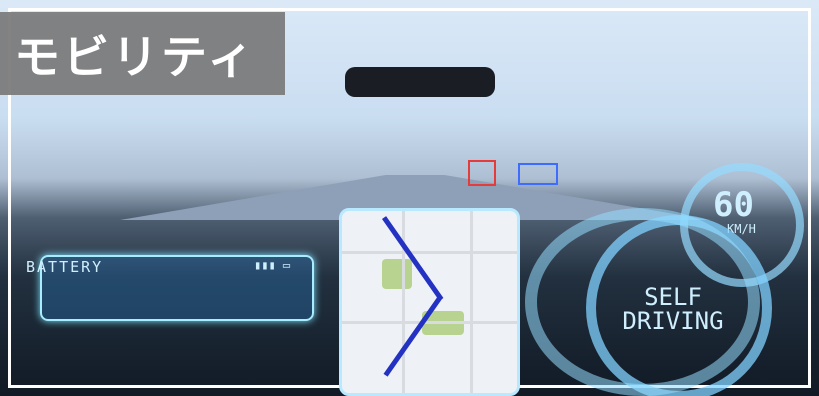  What do you see at coordinates (65, 267) in the screenshot?
I see `battery-label: BATTERY` at bounding box center [65, 267].